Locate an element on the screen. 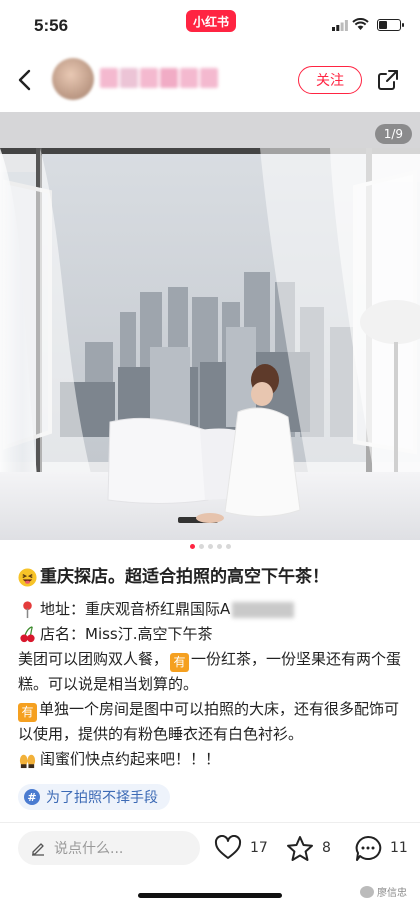 The image size is (420, 909). collect-button: 8 is located at coordinates (308, 848).